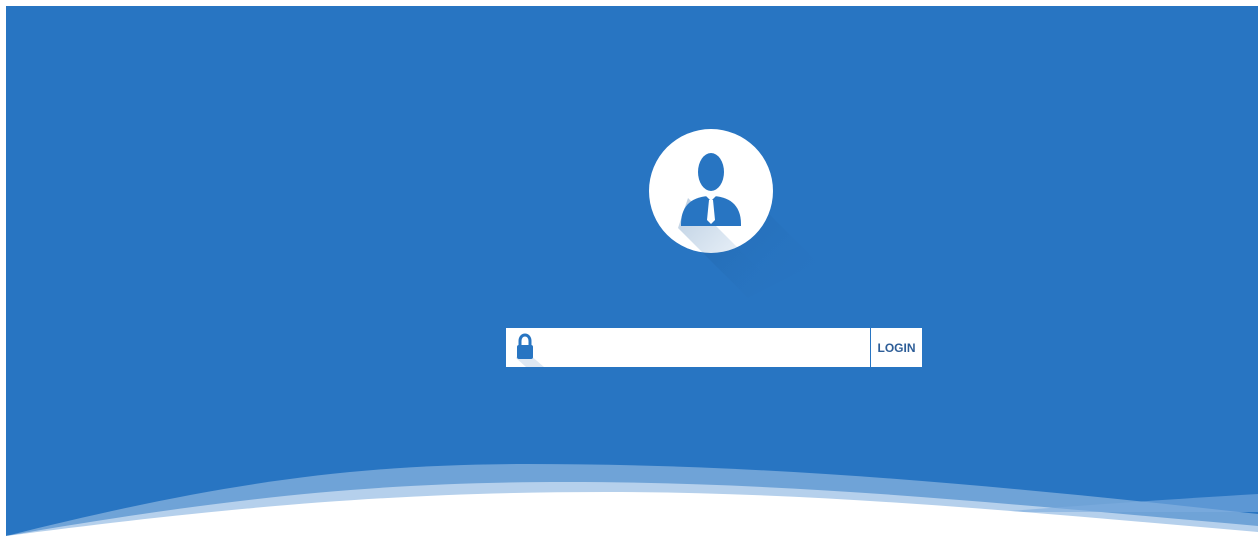  Describe the element at coordinates (632, 500) in the screenshot. I see `wave-decoration` at that location.